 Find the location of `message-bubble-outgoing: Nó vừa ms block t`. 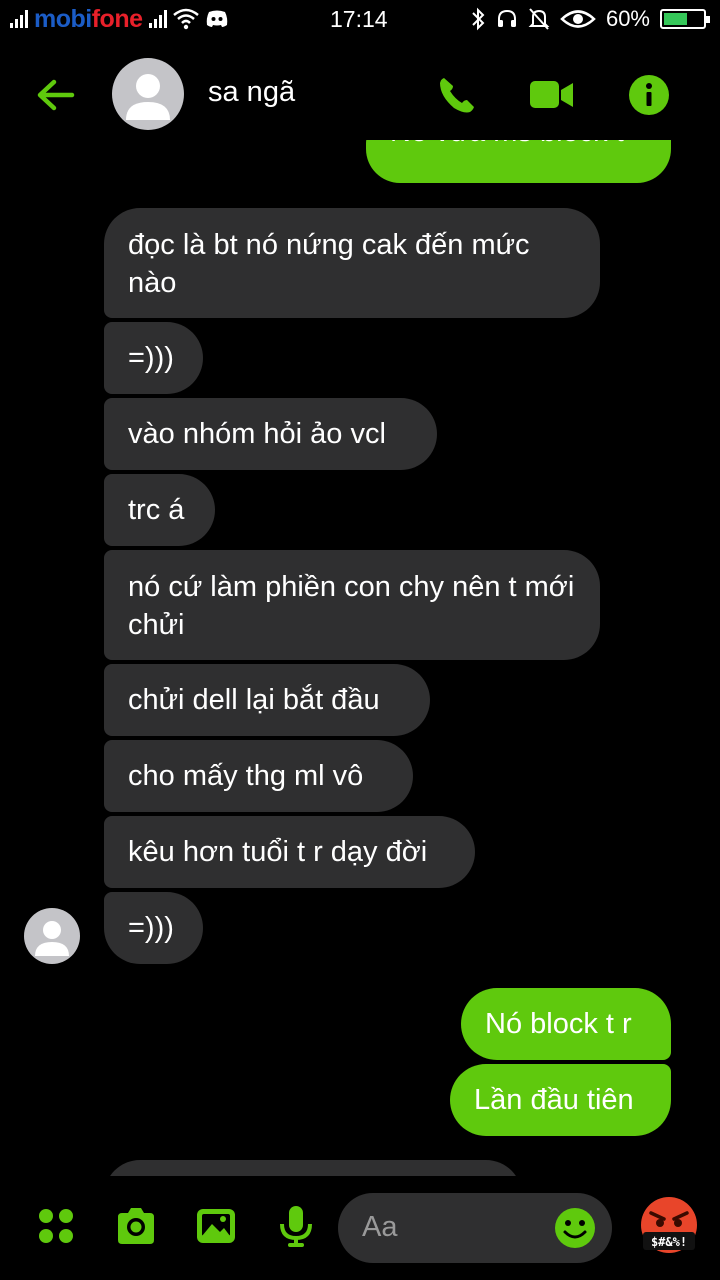

message-bubble-outgoing: Nó vừa ms block t is located at coordinates (518, 161).